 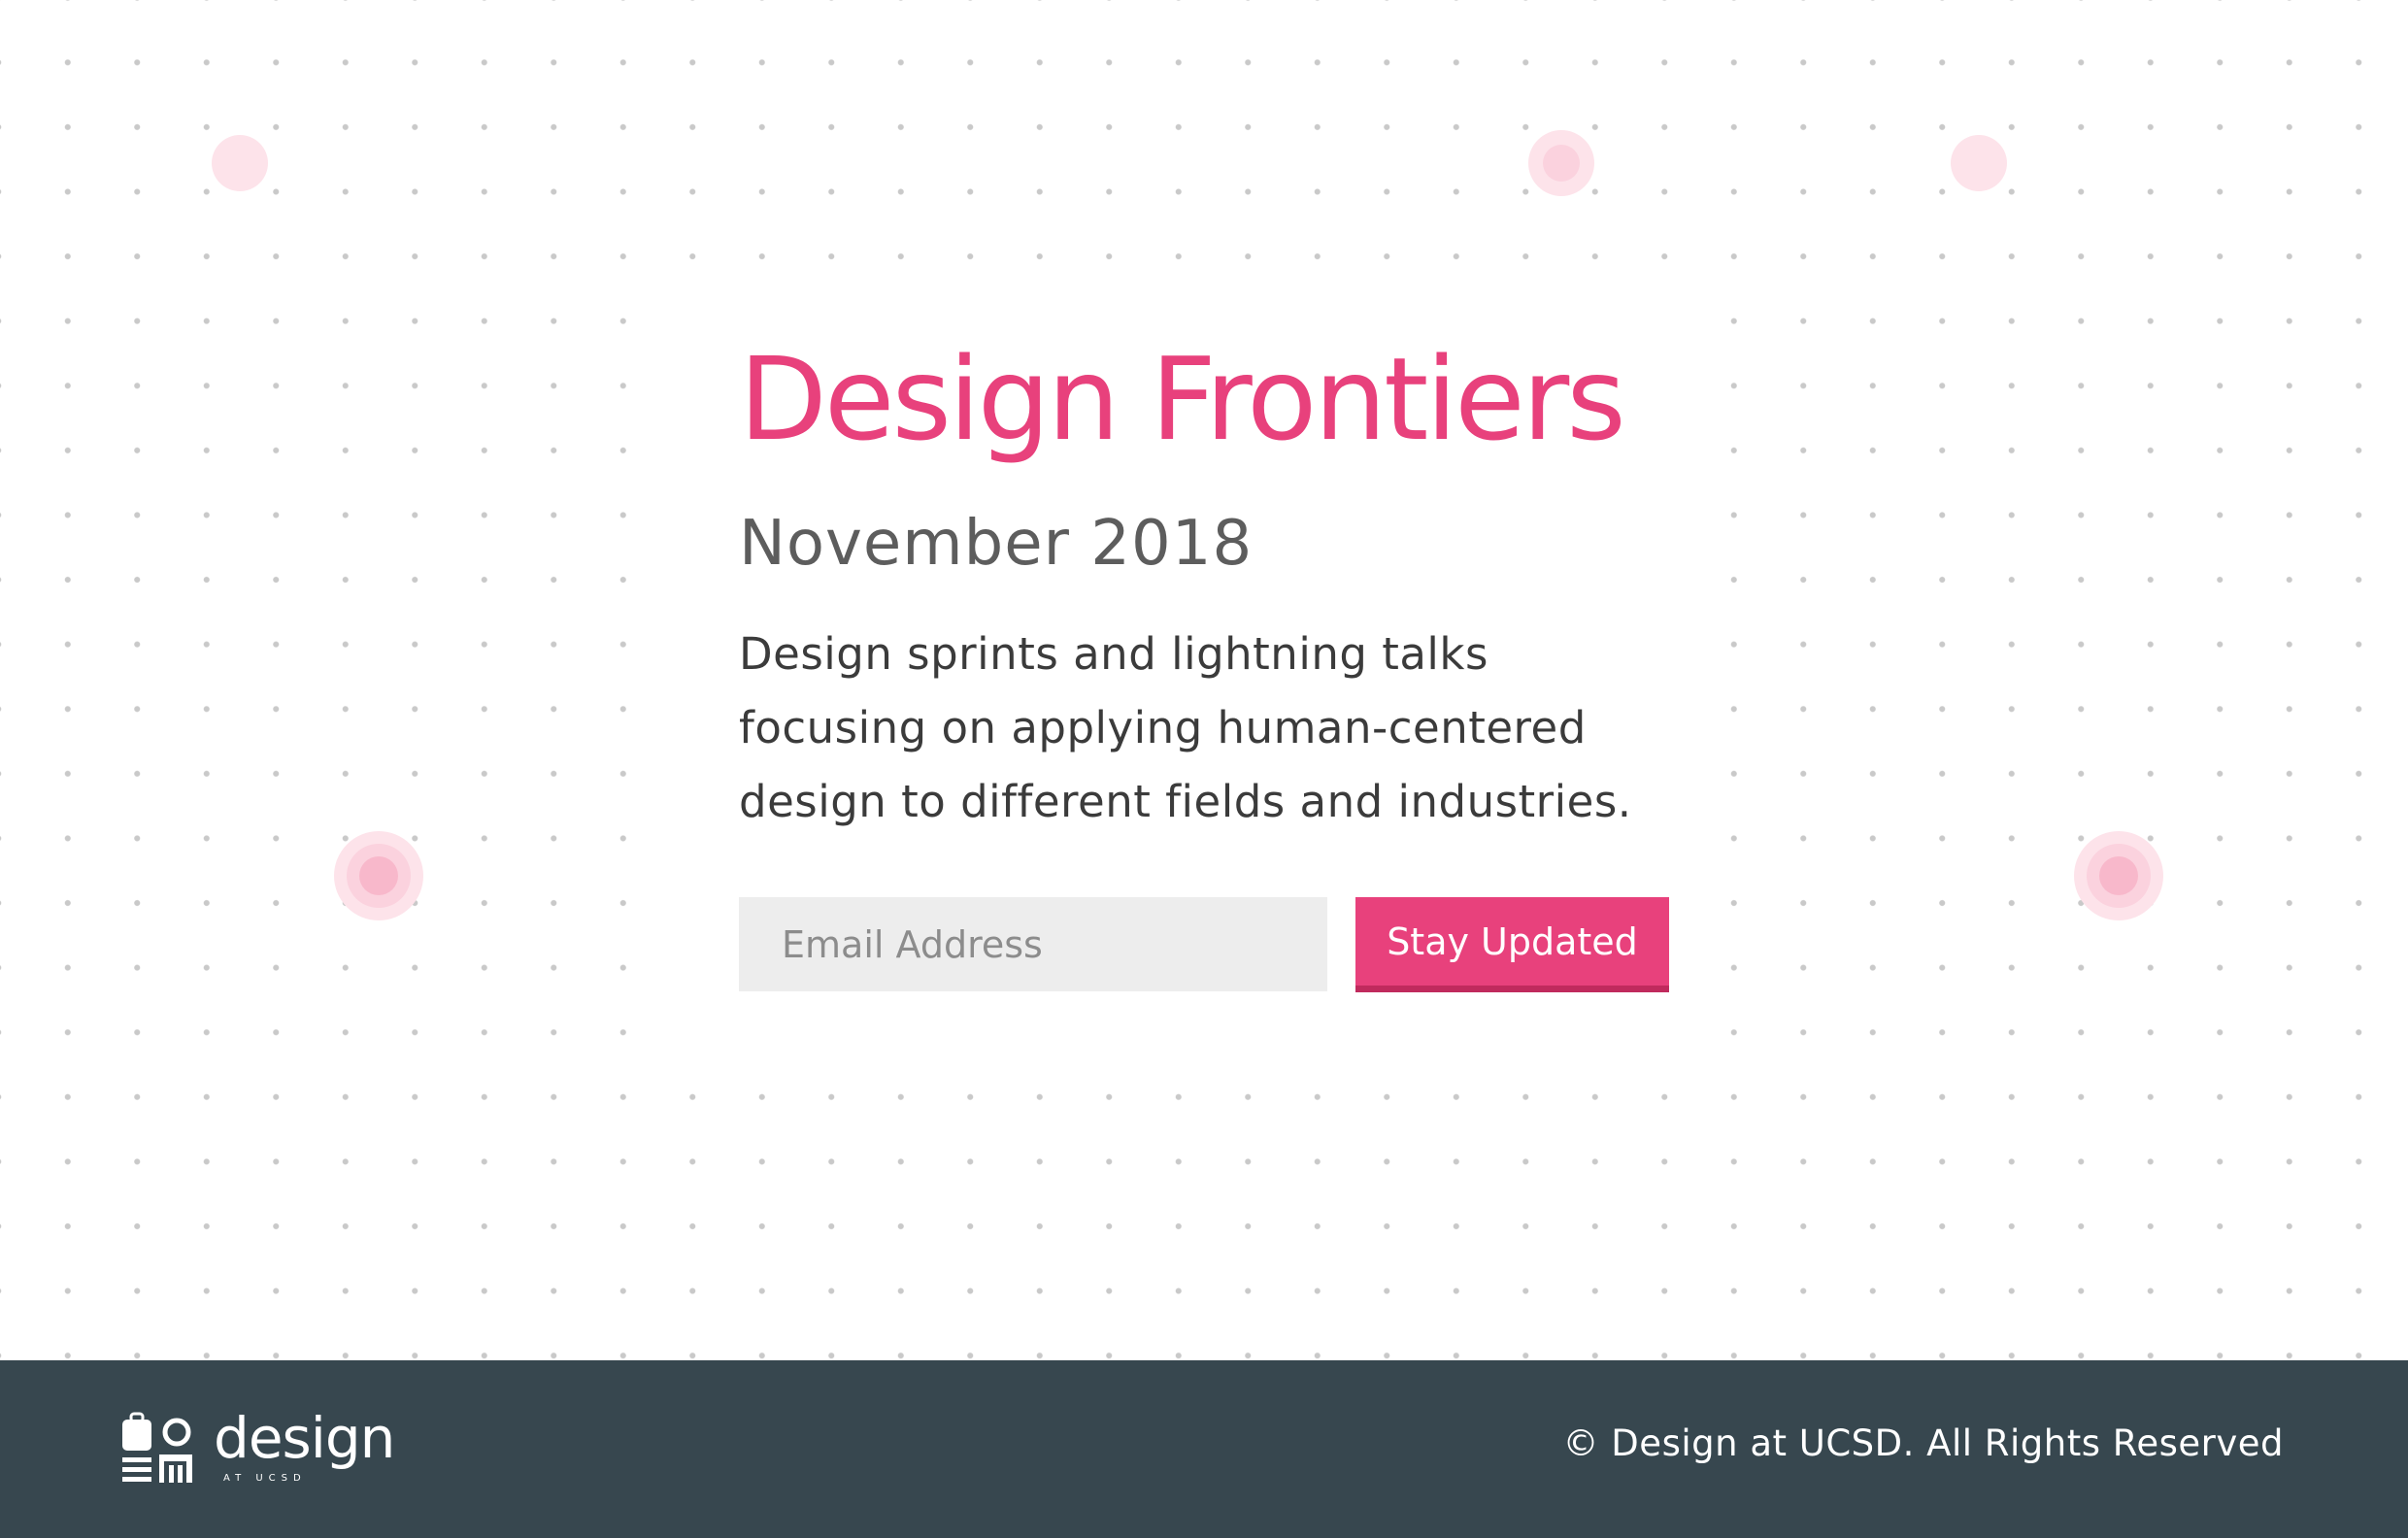 What do you see at coordinates (1512, 944) in the screenshot?
I see `stay-updated-button: Stay Updated` at bounding box center [1512, 944].